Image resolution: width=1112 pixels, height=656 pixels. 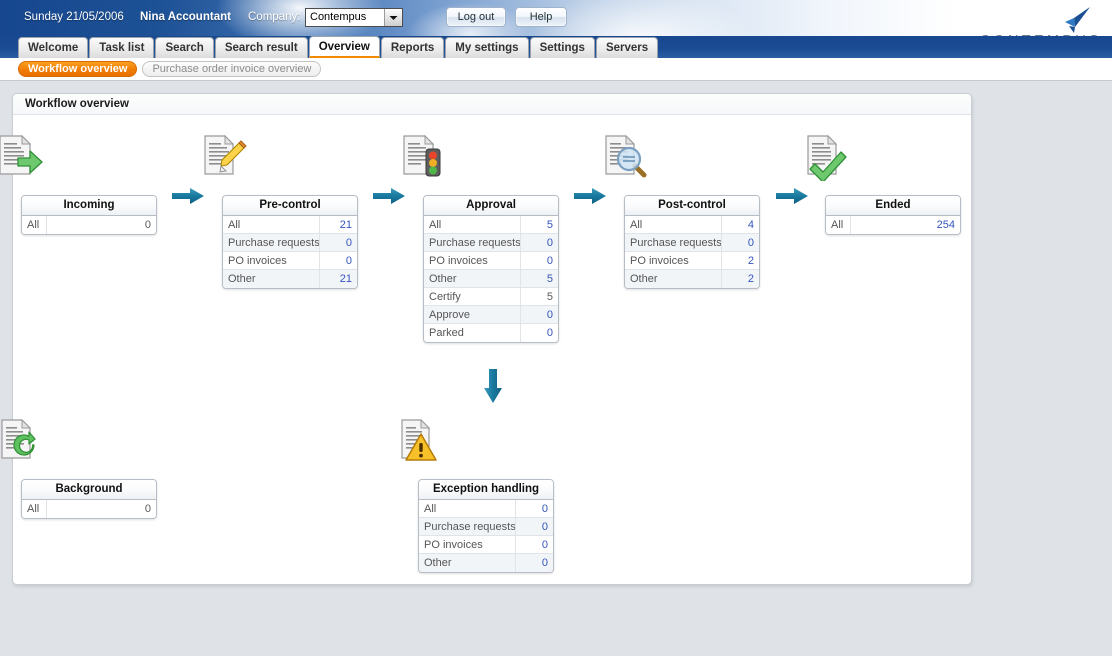 What do you see at coordinates (692, 225) in the screenshot?
I see `table-row: All 4` at bounding box center [692, 225].